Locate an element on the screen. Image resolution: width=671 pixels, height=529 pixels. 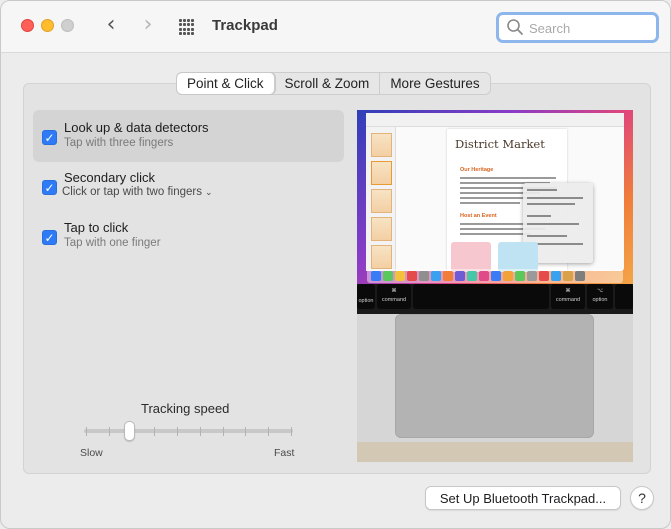
tab-scroll-zoom: Scroll & Zoom is located at coordinates (328, 83).